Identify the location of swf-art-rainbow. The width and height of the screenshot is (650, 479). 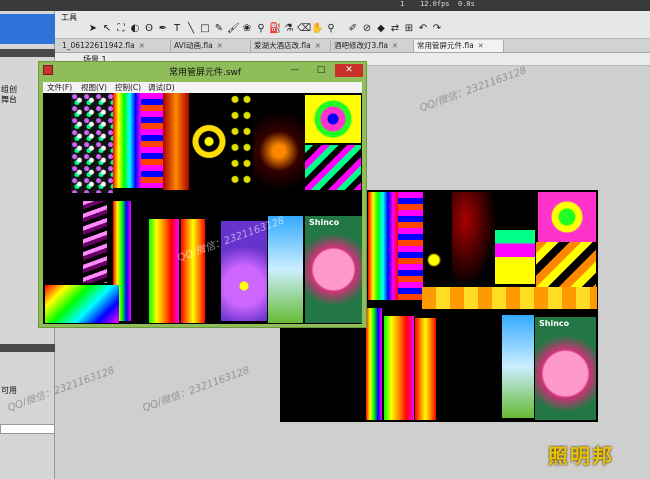
(164, 271).